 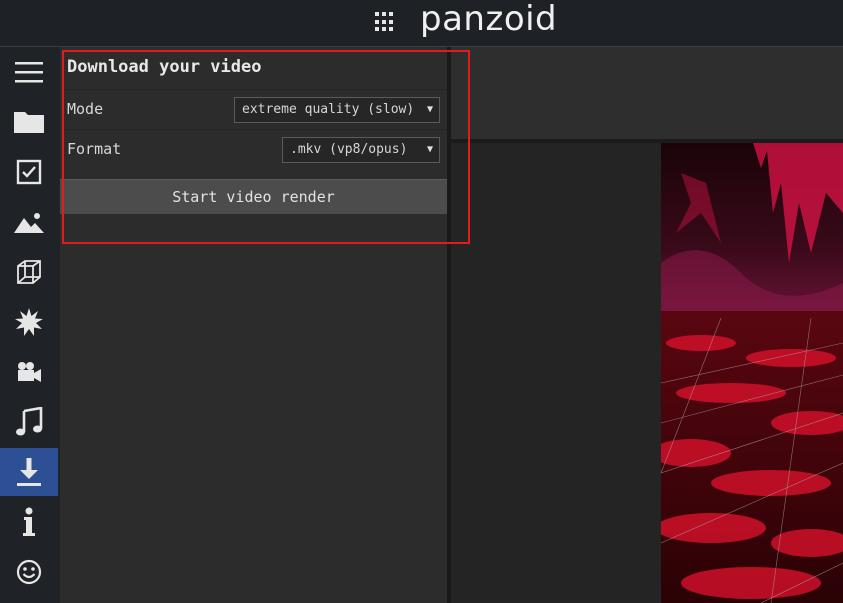 I want to click on mode-value: extreme quality (slow), so click(x=328, y=109).